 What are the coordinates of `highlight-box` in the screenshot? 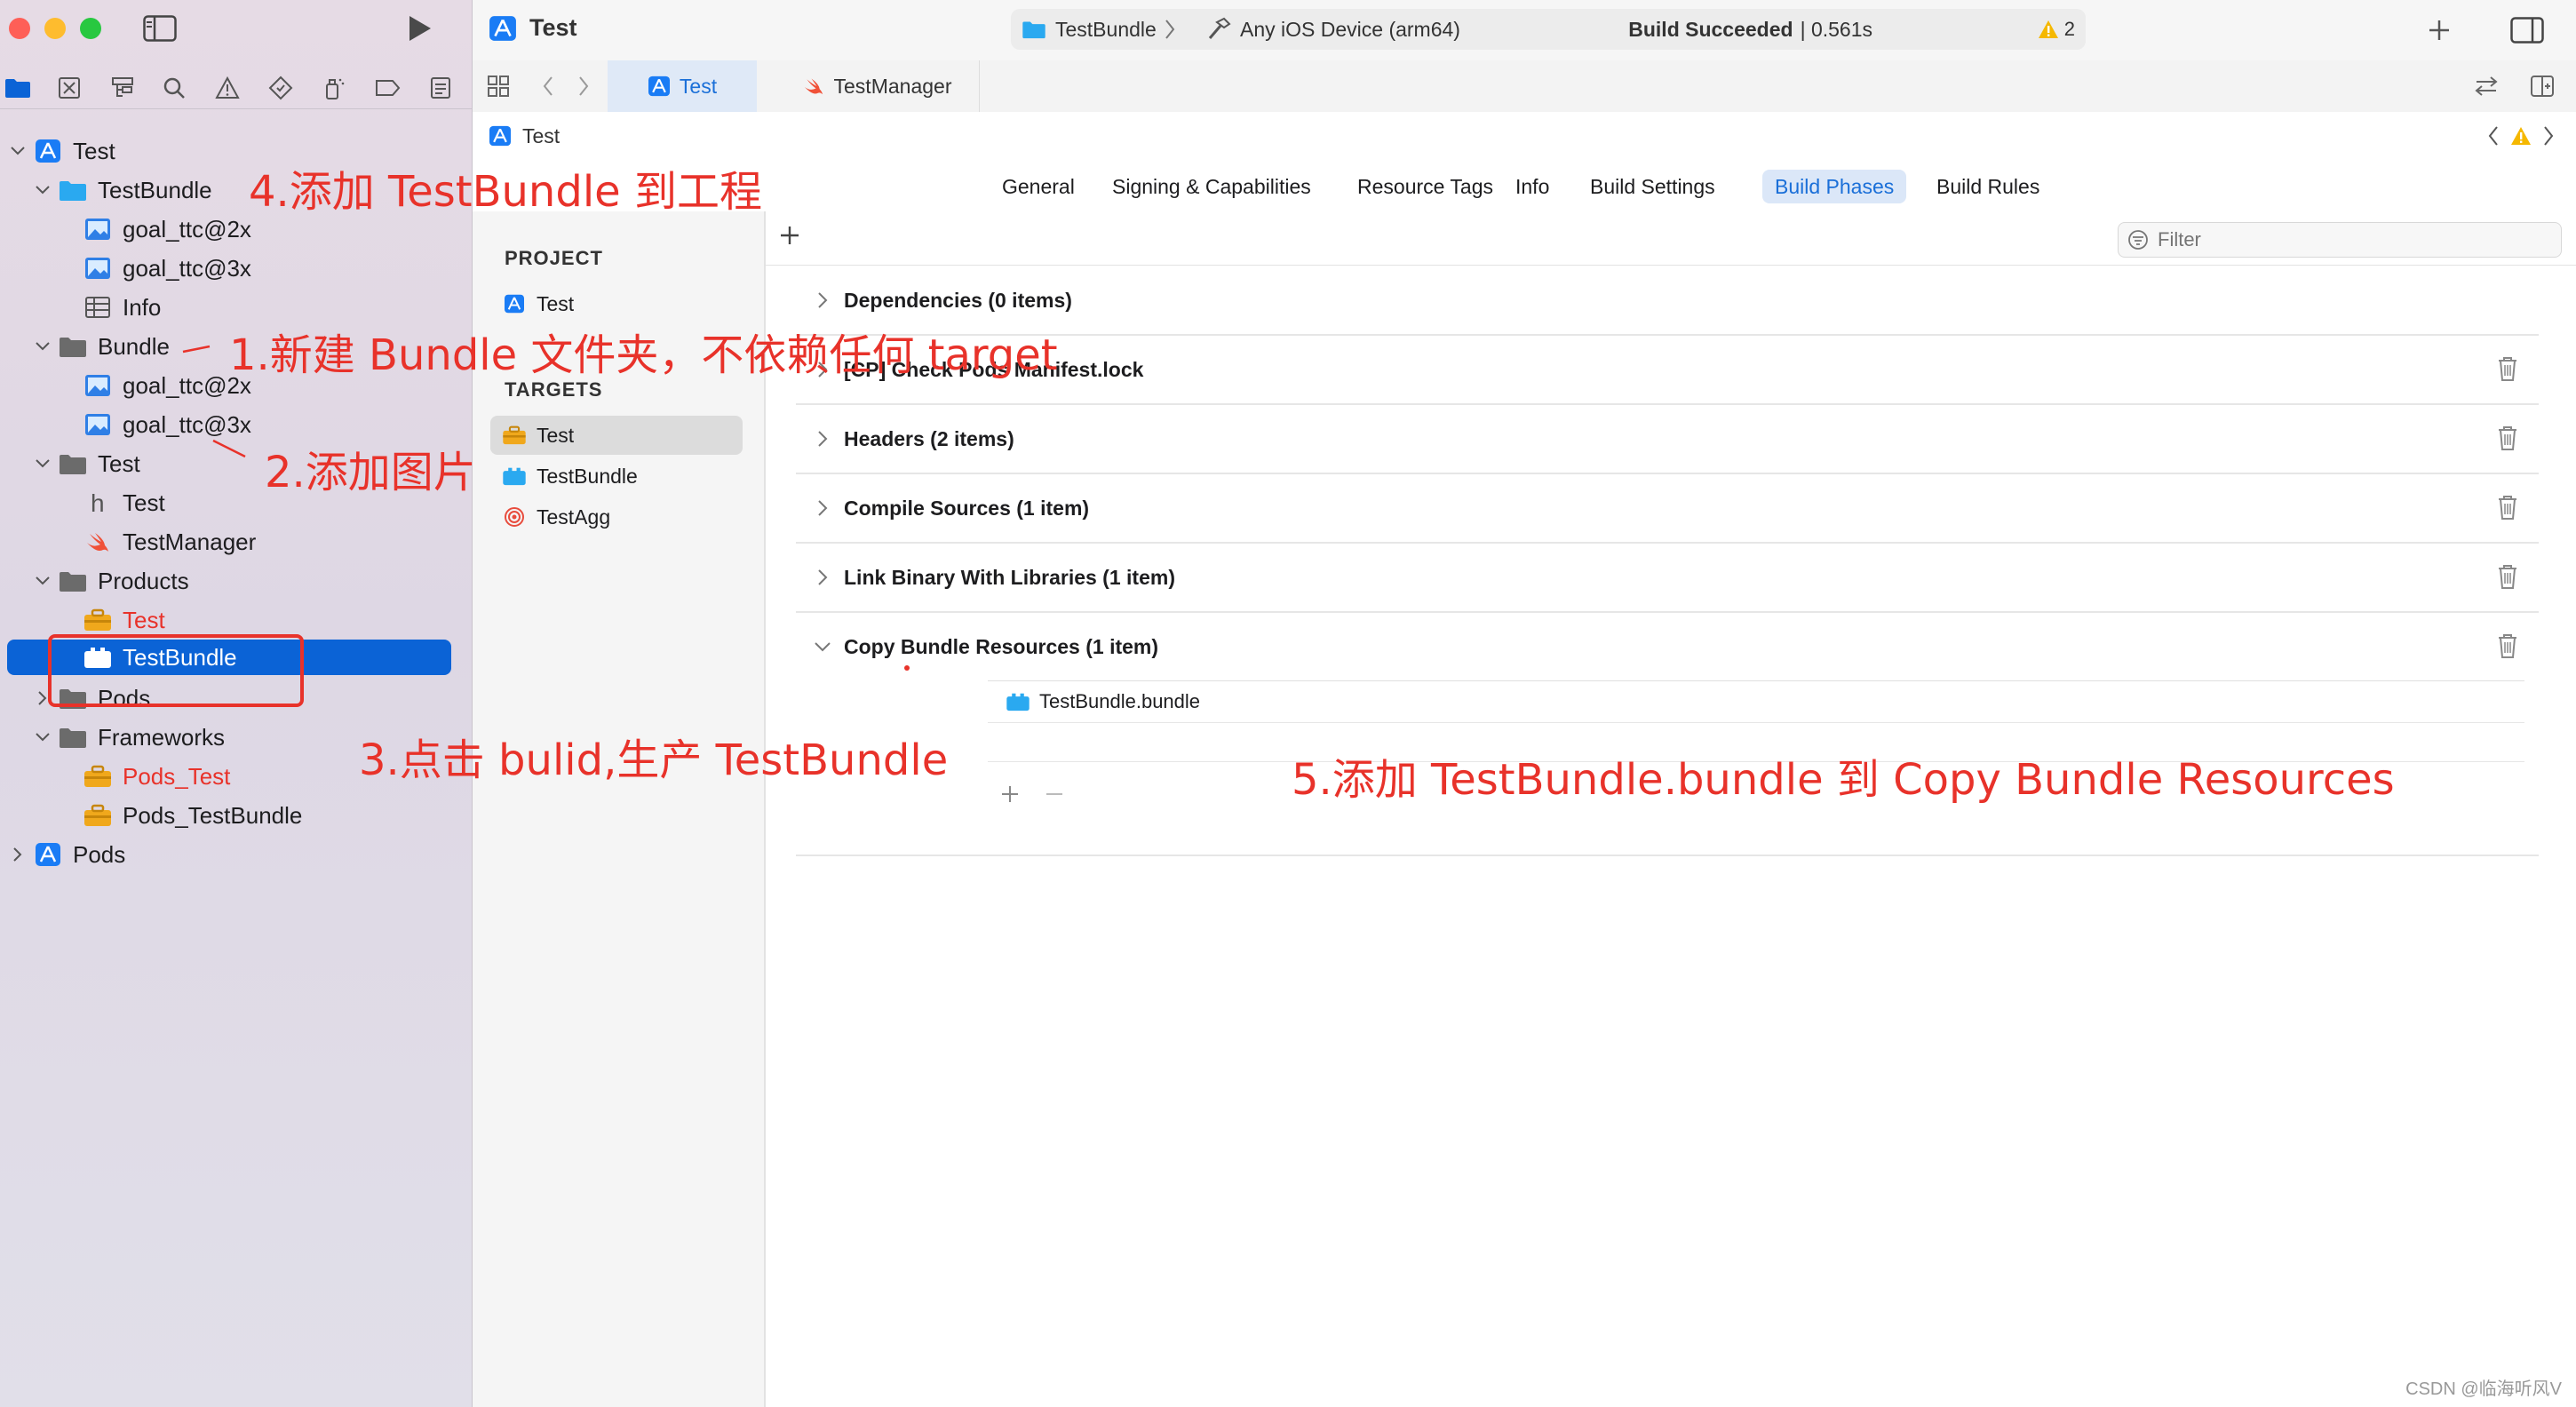 It's located at (176, 670).